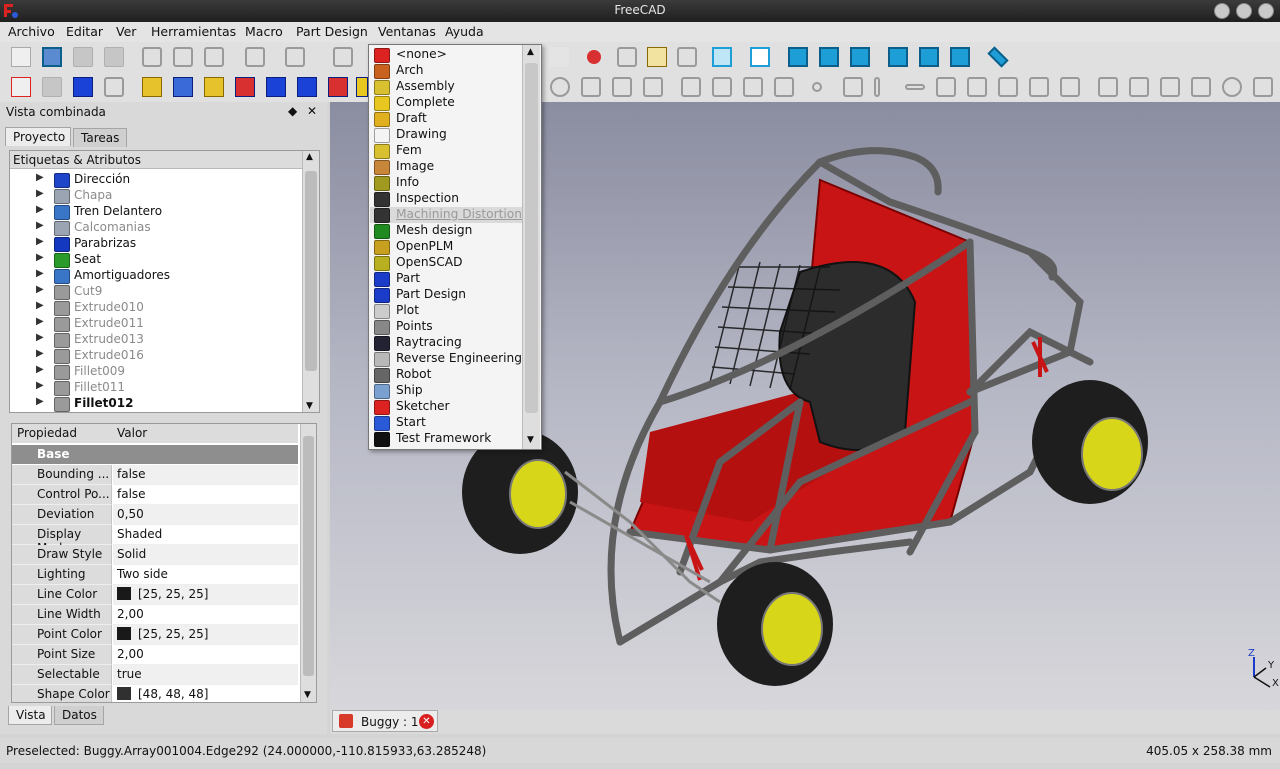 The height and width of the screenshot is (769, 1280). What do you see at coordinates (860, 57) in the screenshot?
I see `right-view-icon` at bounding box center [860, 57].